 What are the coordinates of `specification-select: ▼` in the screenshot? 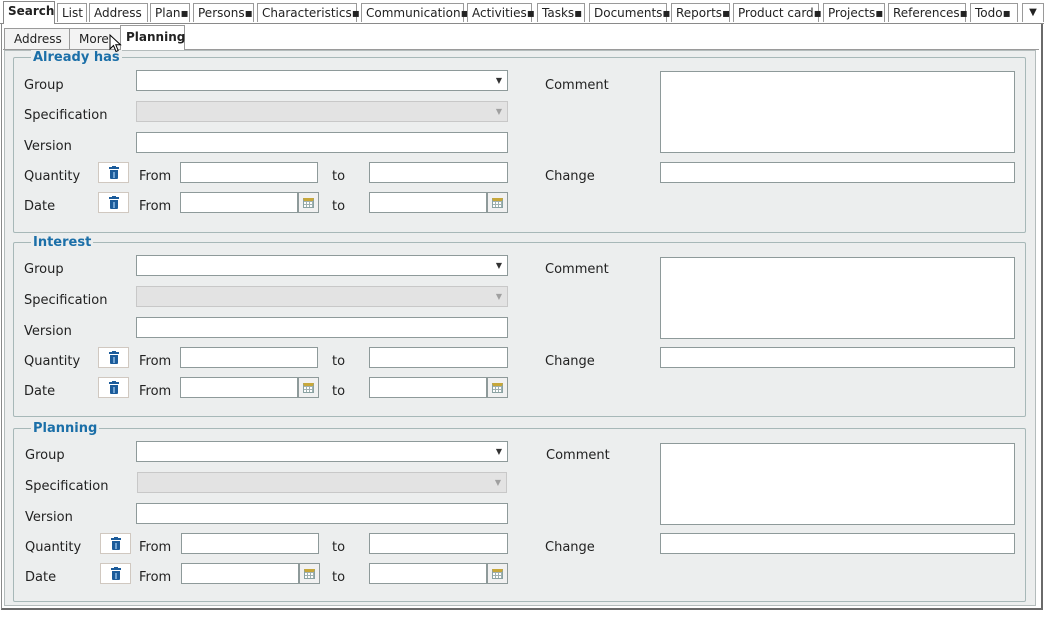 It's located at (322, 296).